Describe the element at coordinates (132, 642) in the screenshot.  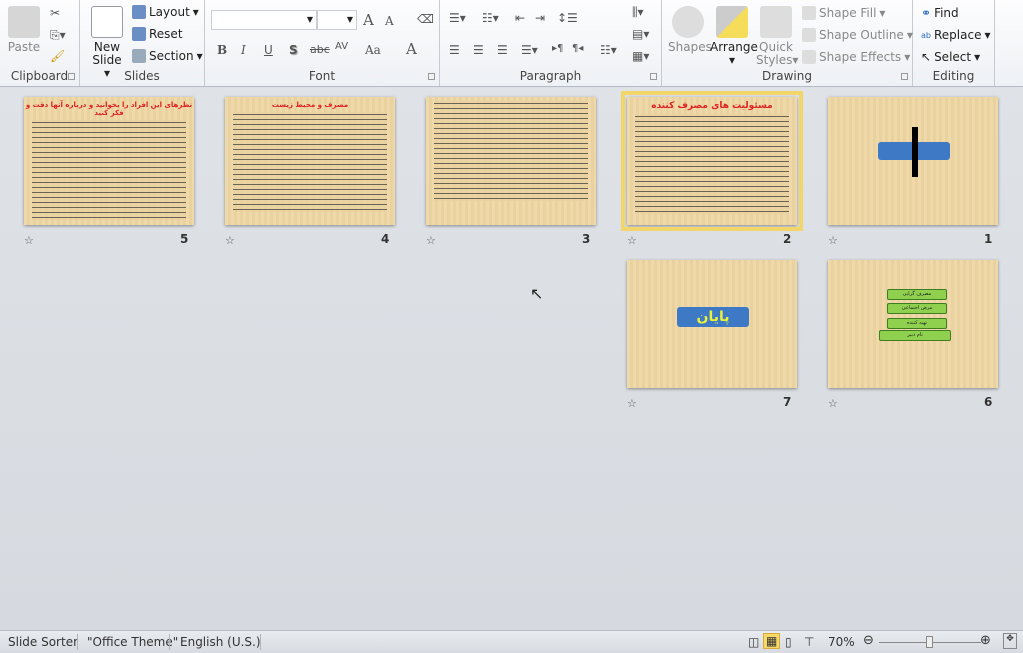
I see `theme-name: "Office Theme"` at that location.